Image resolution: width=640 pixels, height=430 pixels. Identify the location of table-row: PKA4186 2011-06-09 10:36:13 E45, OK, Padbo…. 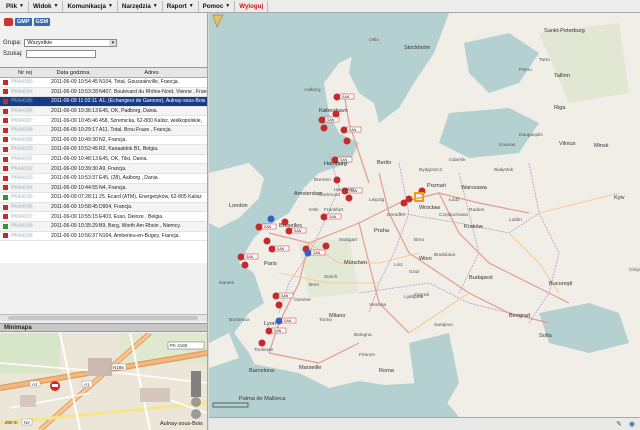
(103, 111).